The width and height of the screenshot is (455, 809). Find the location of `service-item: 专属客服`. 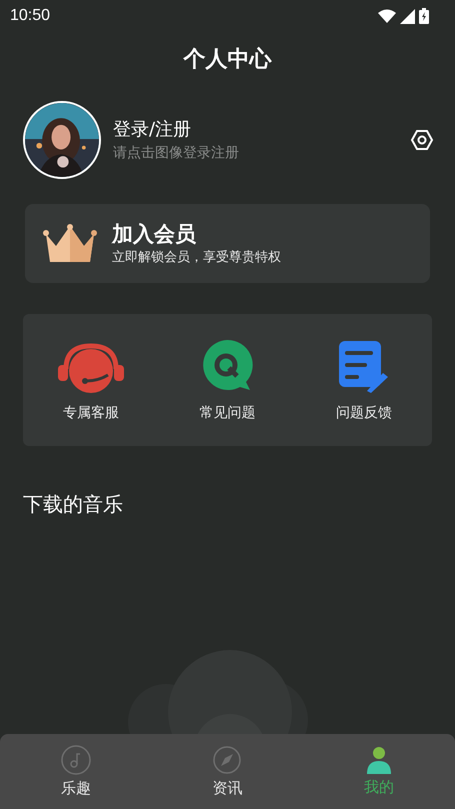

service-item: 专属客服 is located at coordinates (91, 380).